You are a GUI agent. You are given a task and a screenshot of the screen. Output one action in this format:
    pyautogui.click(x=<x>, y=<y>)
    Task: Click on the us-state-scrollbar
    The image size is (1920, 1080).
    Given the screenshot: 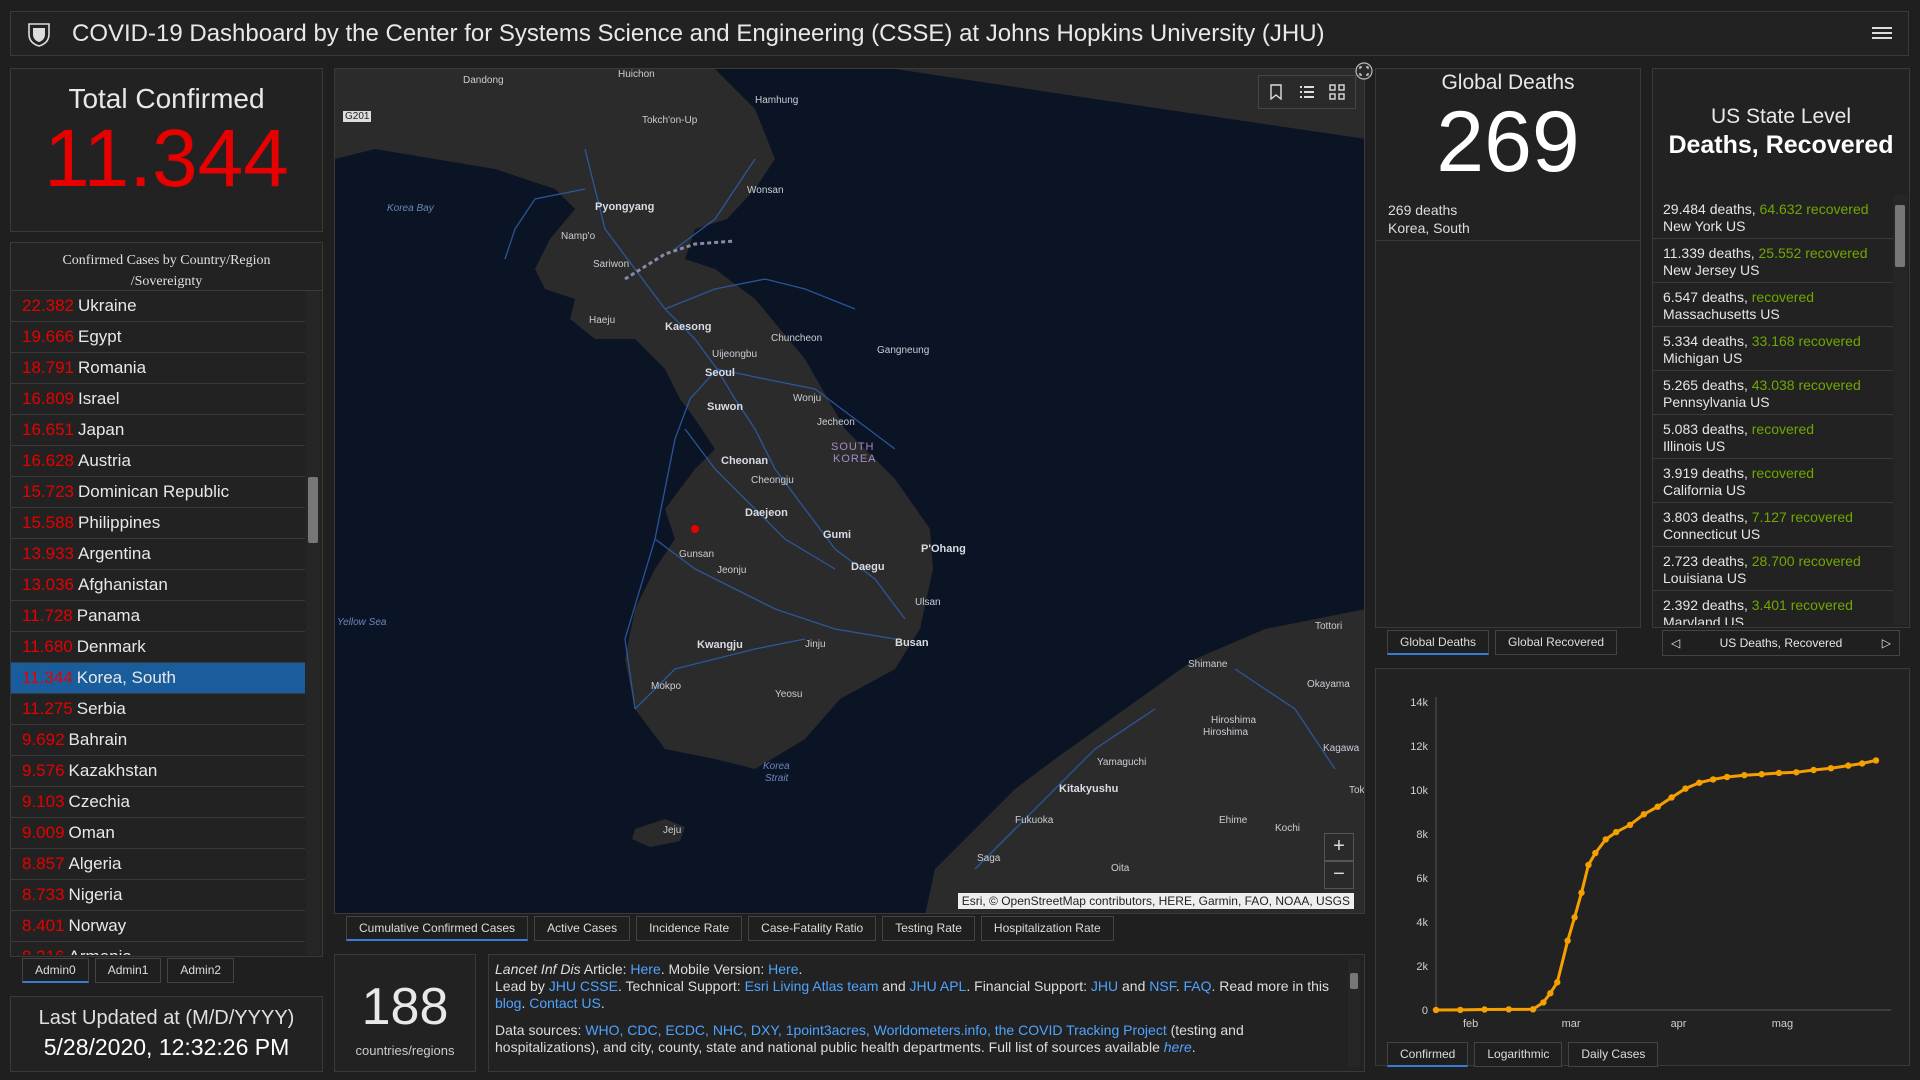 What is the action you would take?
    pyautogui.click(x=1900, y=410)
    